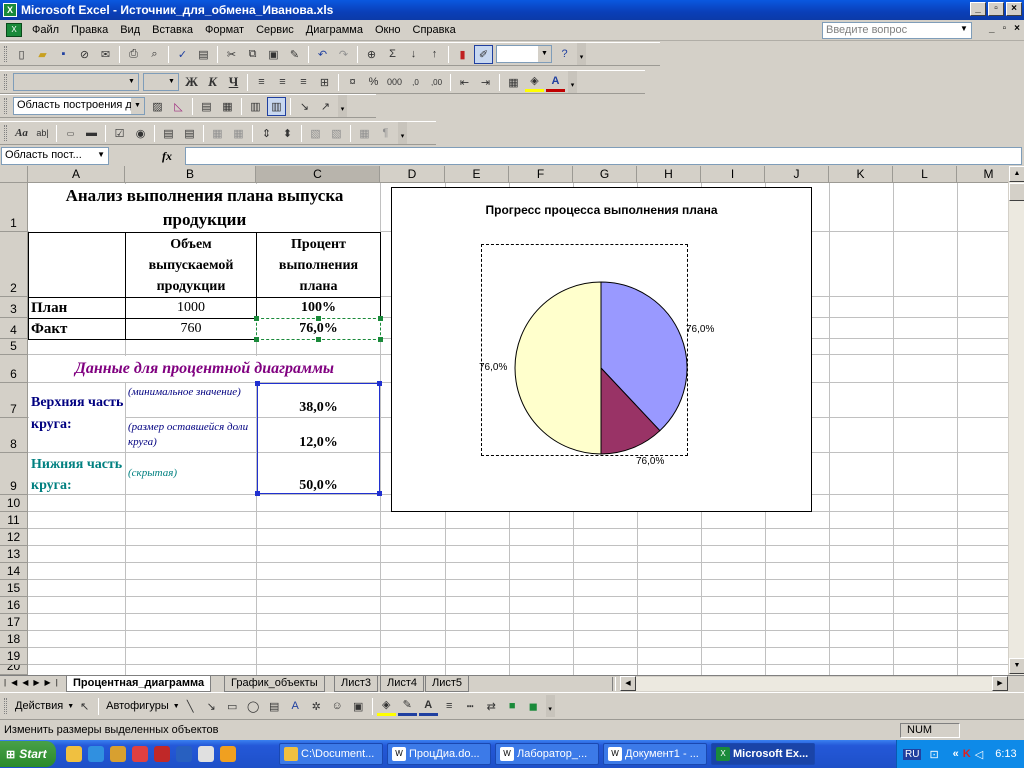  Describe the element at coordinates (96, 754) in the screenshot. I see `quicklaunch-ie-icon` at that location.